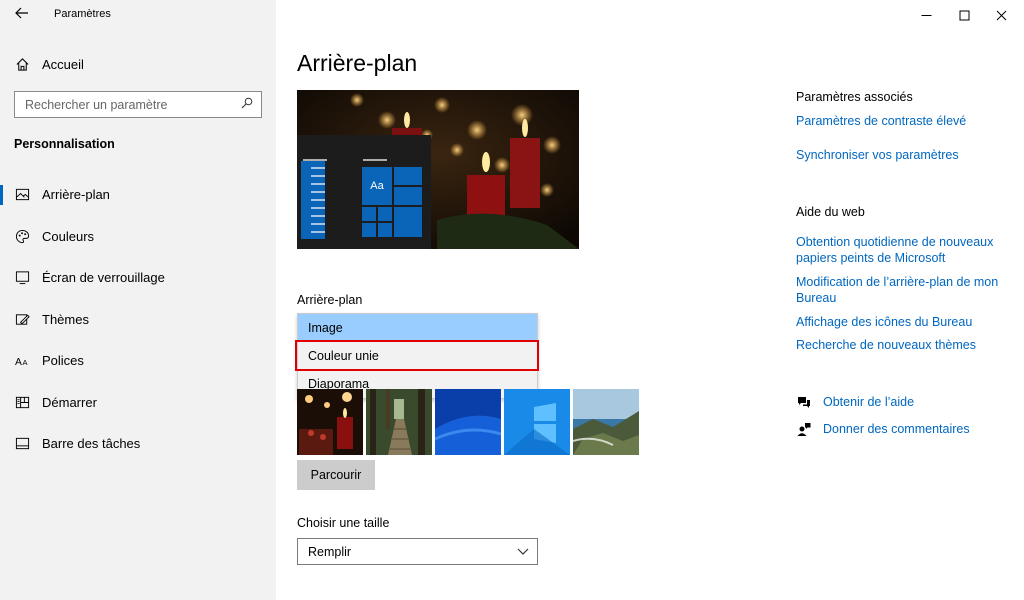  Describe the element at coordinates (22, 195) in the screenshot. I see `picture-icon` at that location.